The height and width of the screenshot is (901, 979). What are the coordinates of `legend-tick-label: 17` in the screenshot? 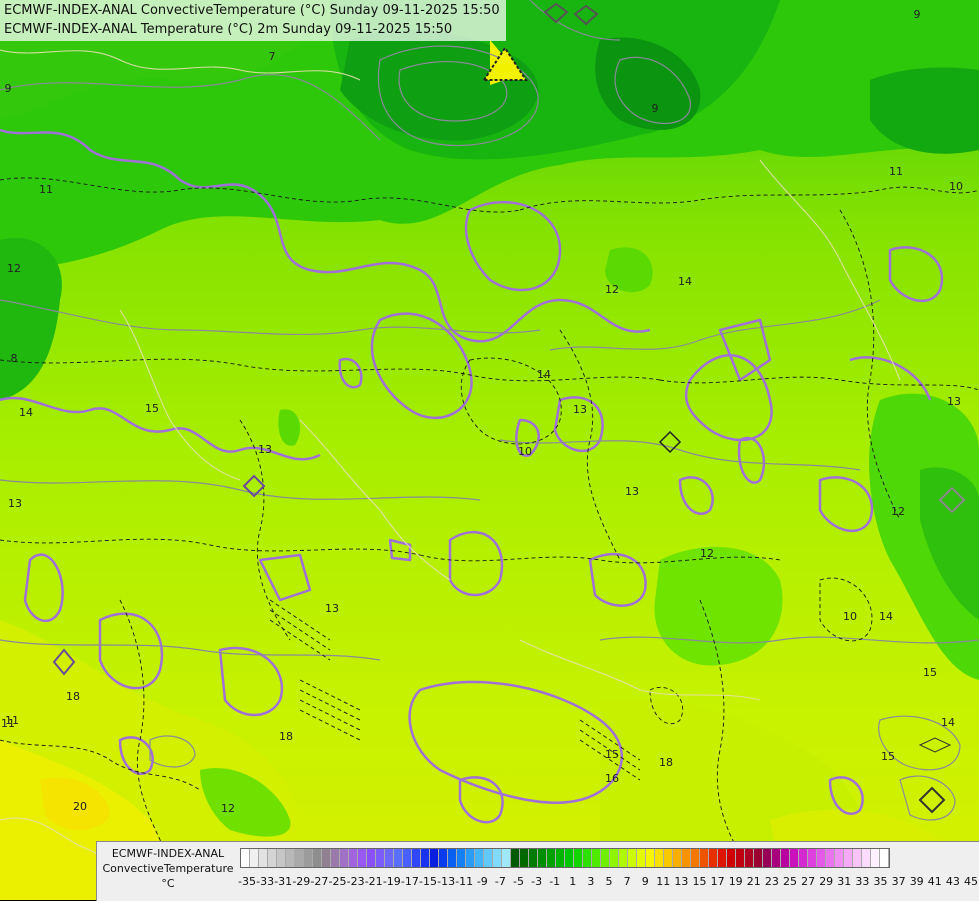 It's located at (717, 881).